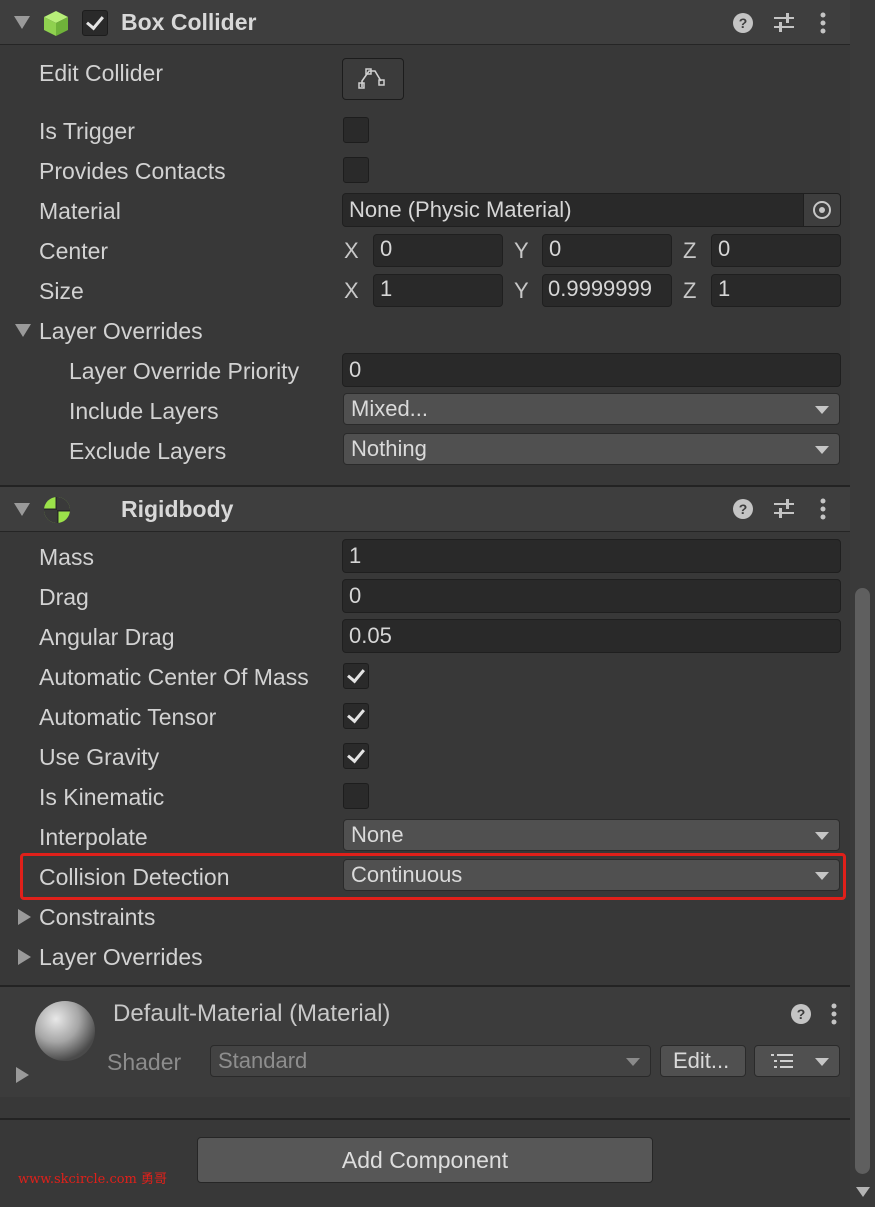 The image size is (875, 1207). What do you see at coordinates (93, 837) in the screenshot?
I see `interpolate-label: Interpolate` at bounding box center [93, 837].